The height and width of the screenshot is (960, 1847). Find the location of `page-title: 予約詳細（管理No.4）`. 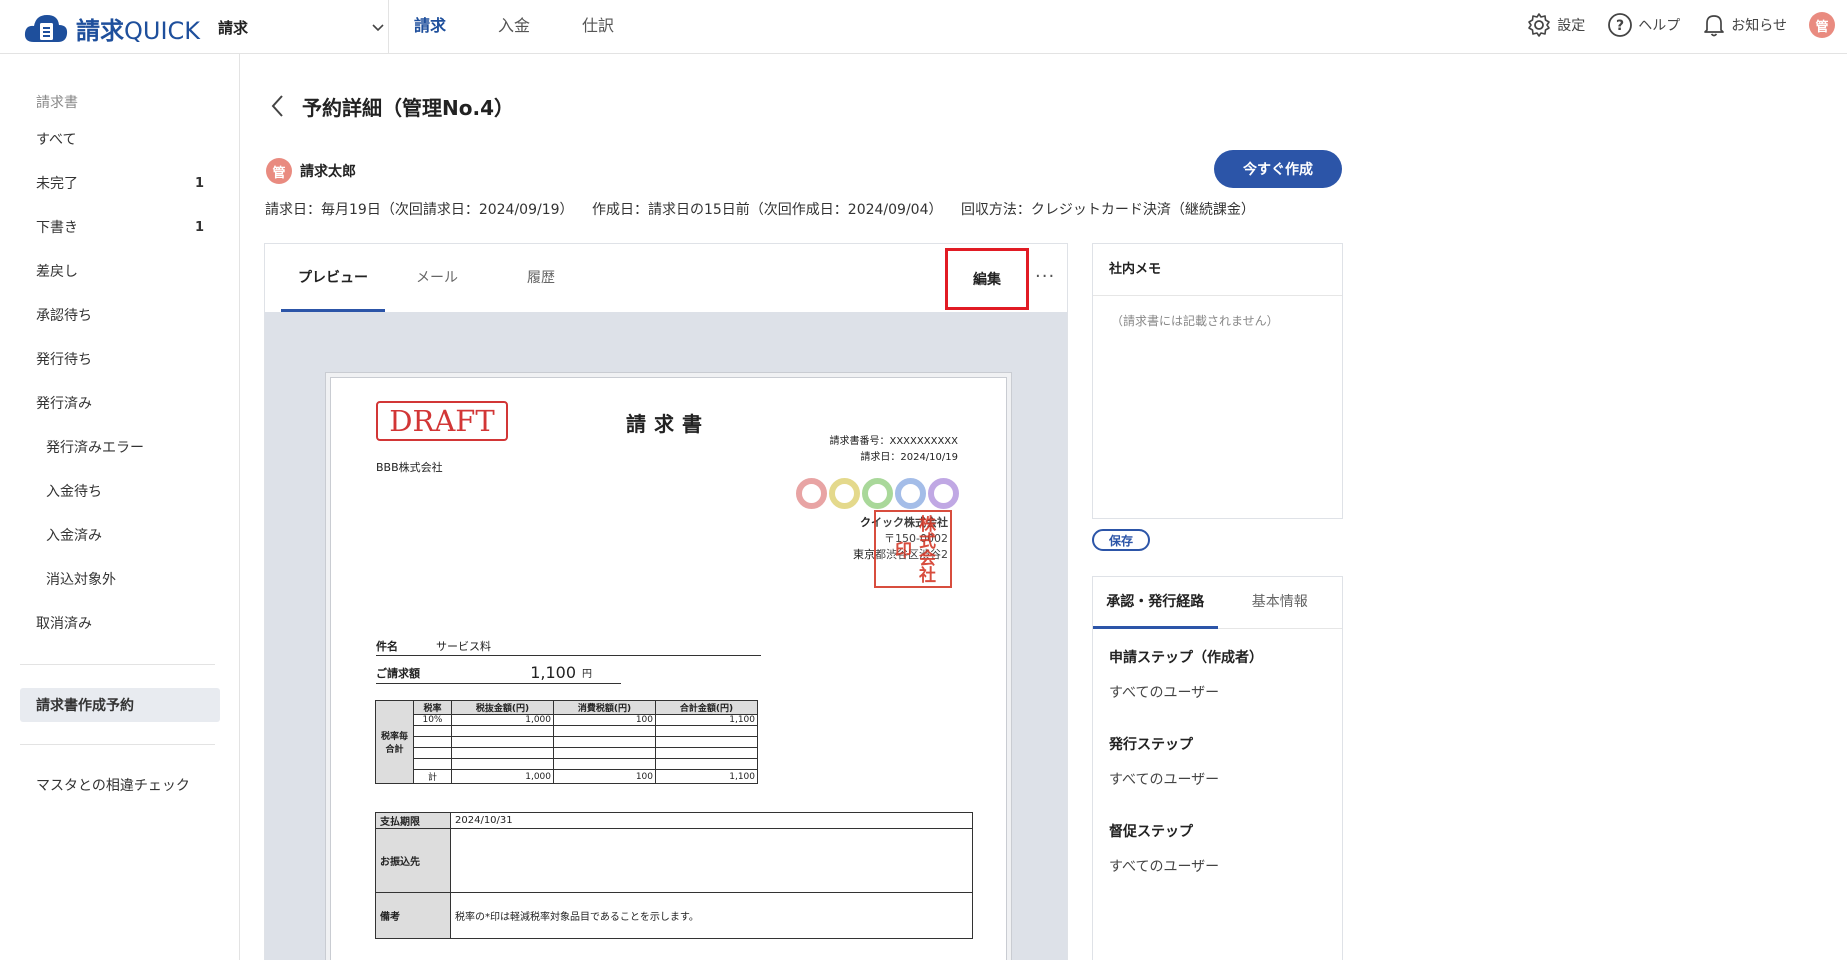

page-title: 予約詳細（管理No.4） is located at coordinates (408, 108).